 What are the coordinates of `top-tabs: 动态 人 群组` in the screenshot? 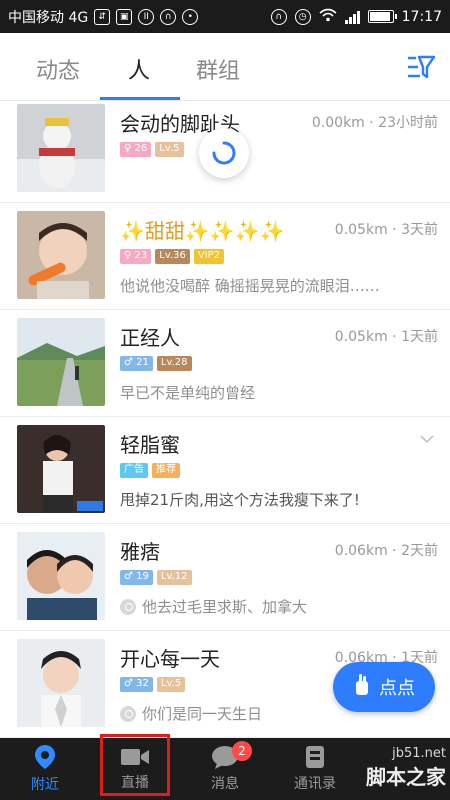 It's located at (225, 67).